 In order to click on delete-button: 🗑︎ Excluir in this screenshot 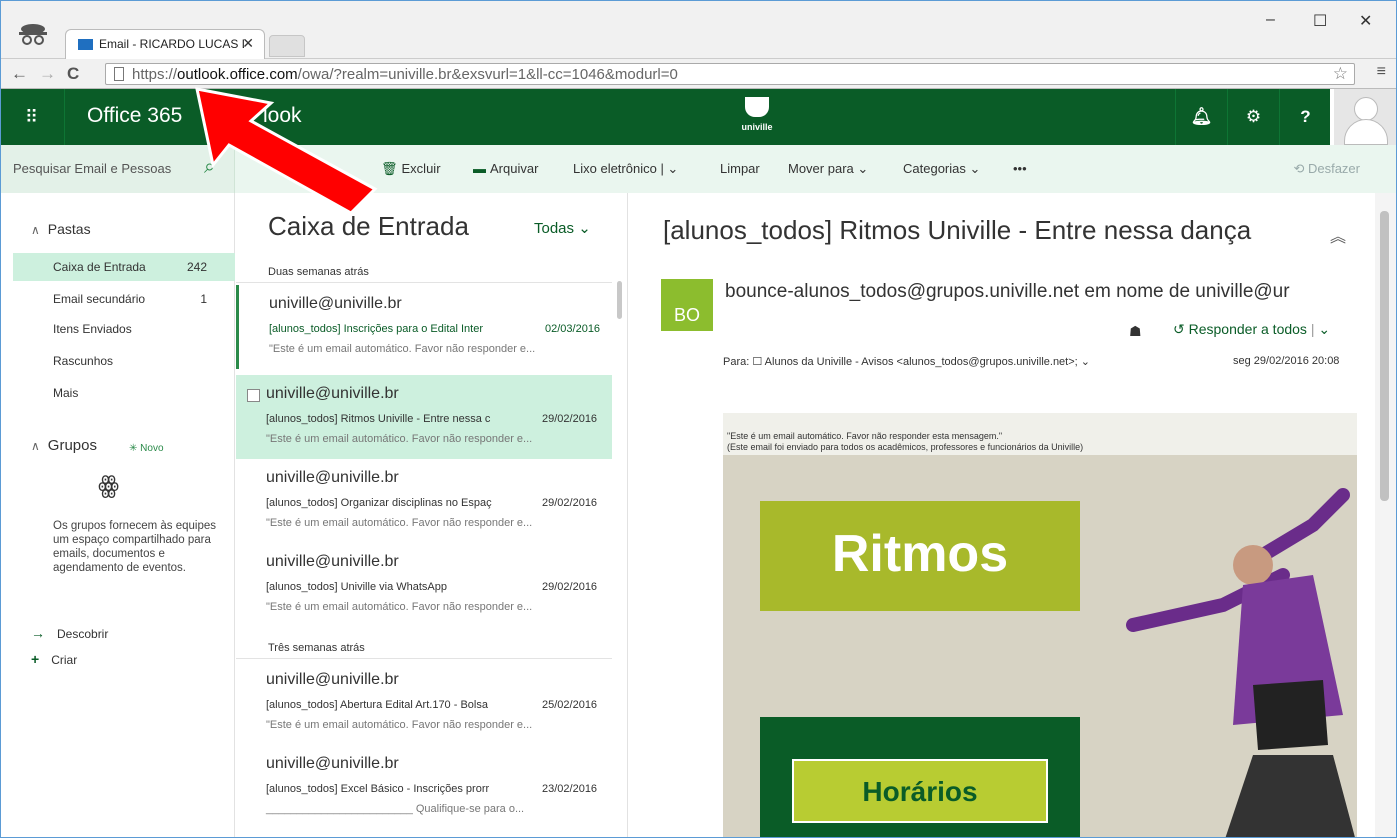, I will do `click(411, 169)`.